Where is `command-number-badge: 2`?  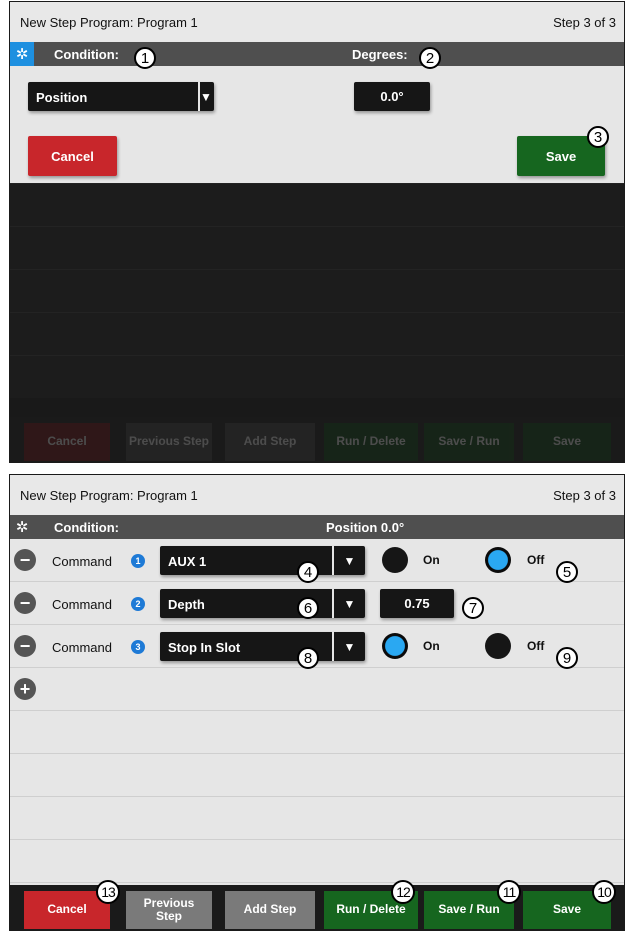
command-number-badge: 2 is located at coordinates (138, 604).